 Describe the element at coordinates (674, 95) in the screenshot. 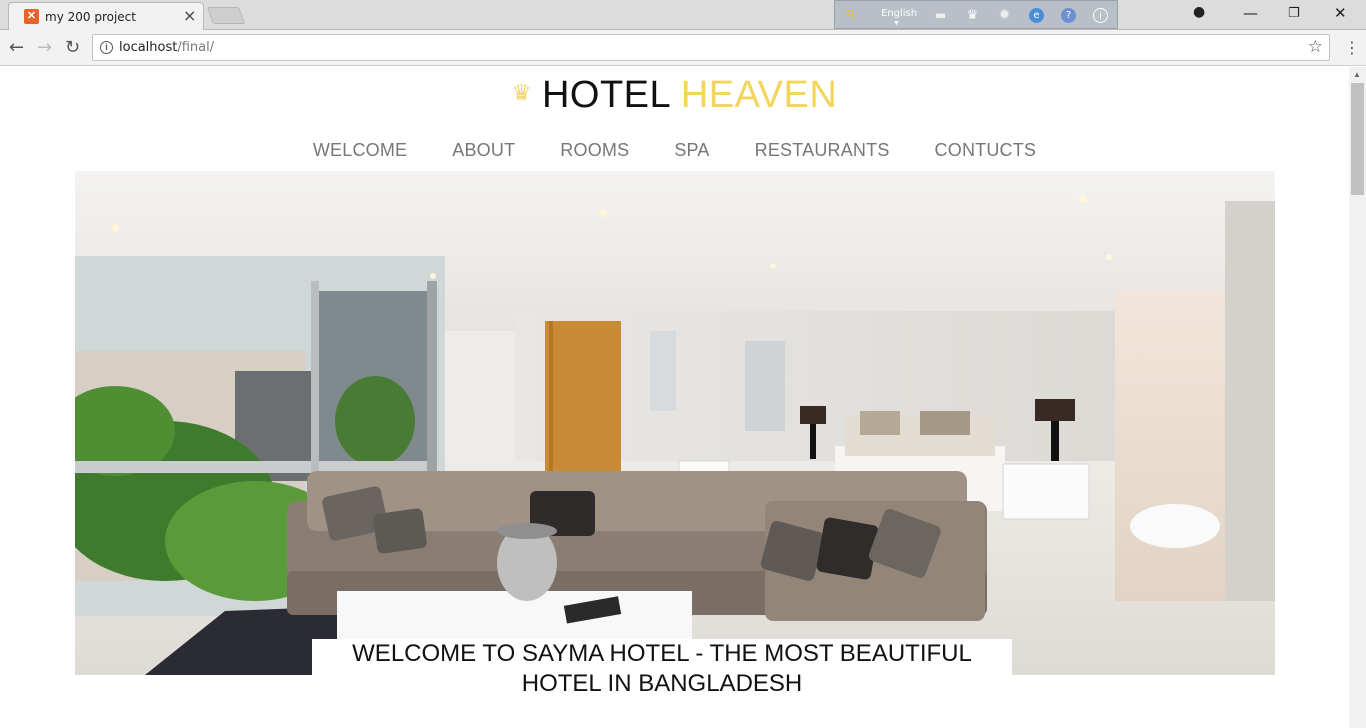

I see `site-logo: ♛ HOTEL HEAVEN` at that location.